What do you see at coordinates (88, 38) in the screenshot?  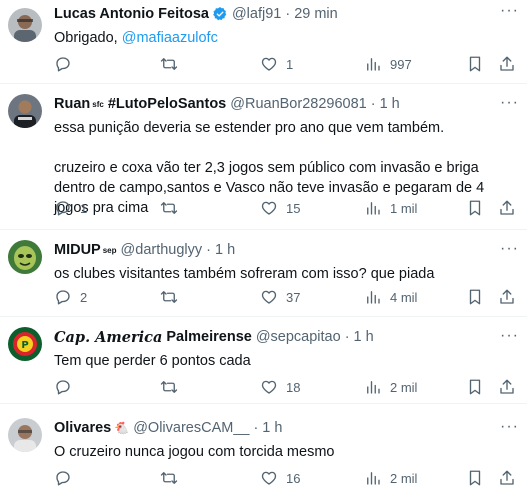 I see `tweet-text-body: Obrigado,` at bounding box center [88, 38].